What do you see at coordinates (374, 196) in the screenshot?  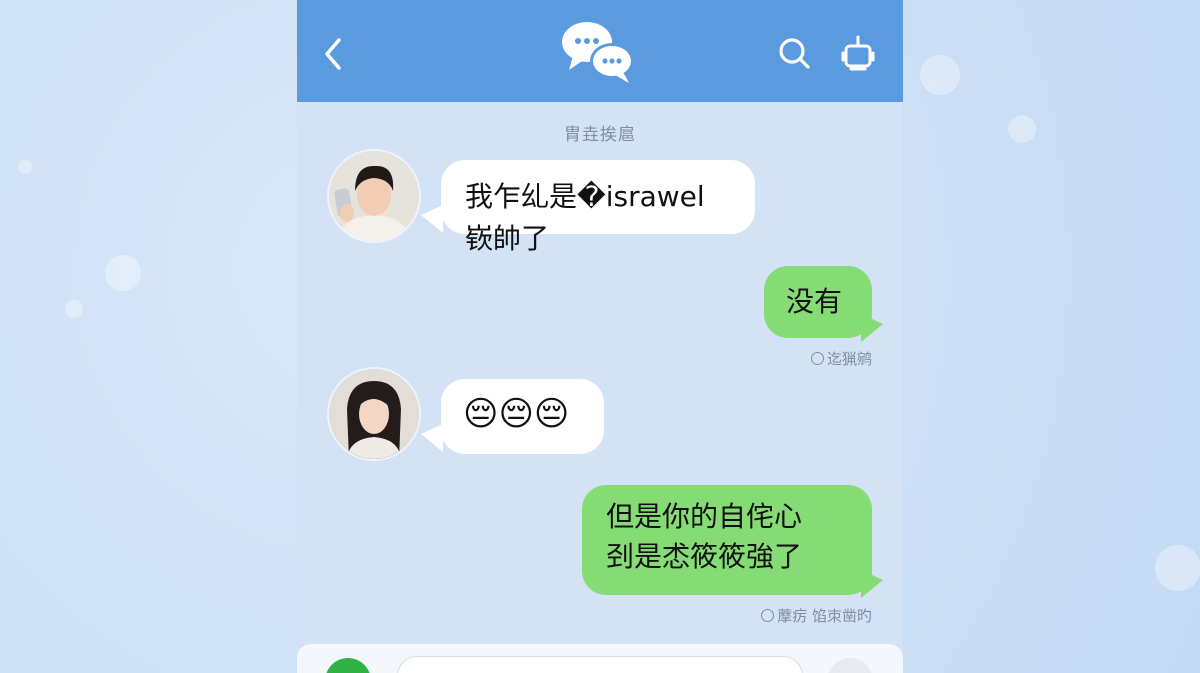 I see `male-avatar` at bounding box center [374, 196].